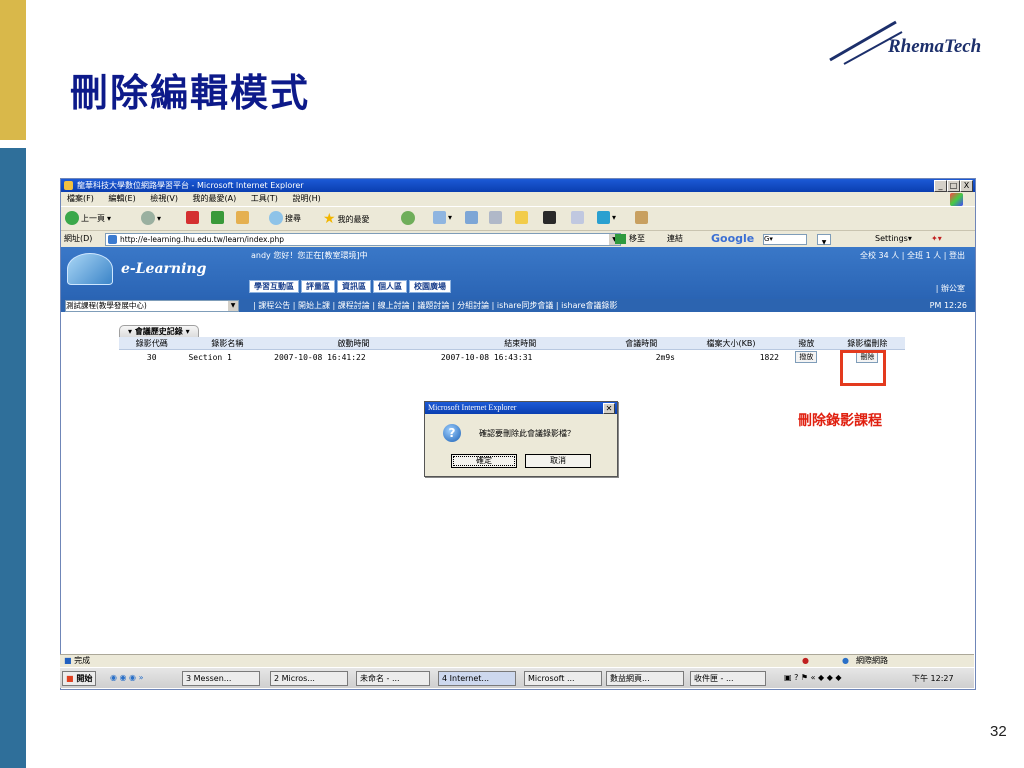 The image size is (1024, 768). Describe the element at coordinates (577, 217) in the screenshot. I see `messenger-icon` at that location.